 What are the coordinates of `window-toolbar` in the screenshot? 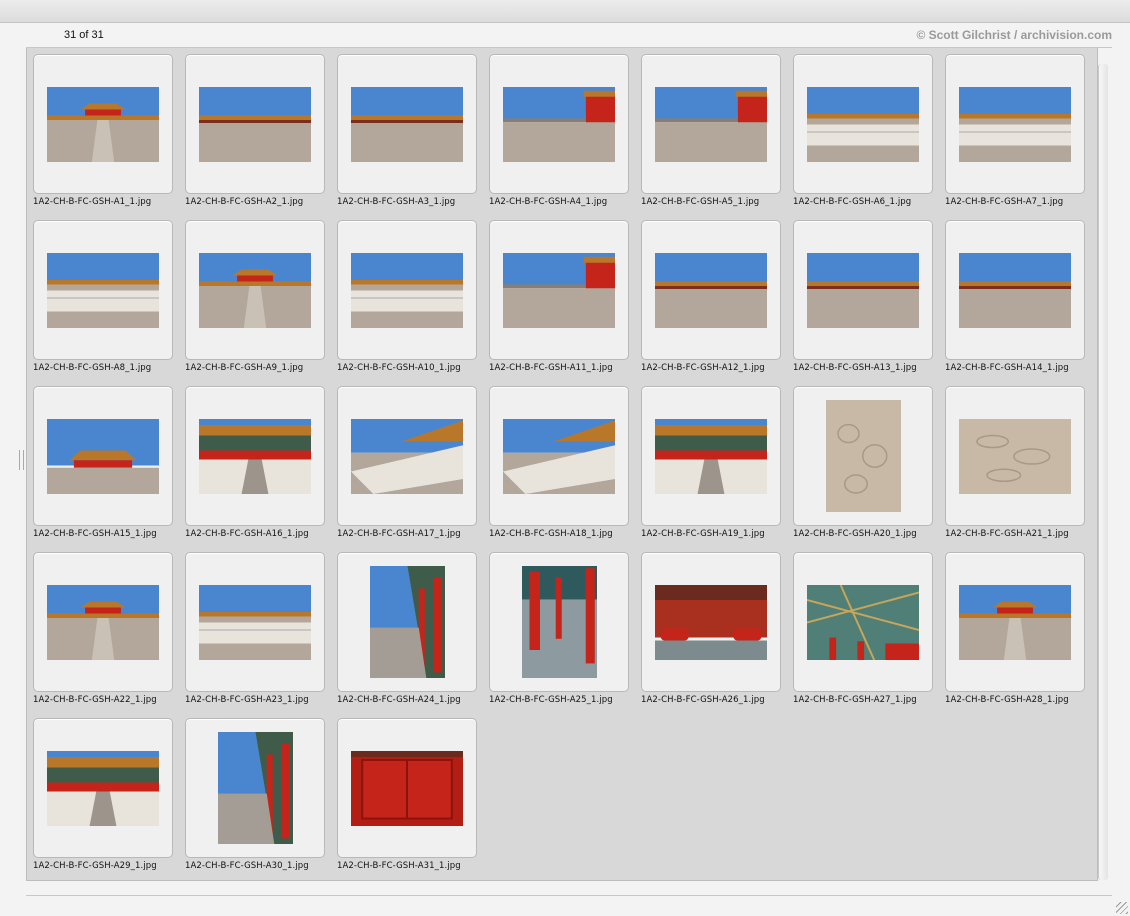 It's located at (565, 11).